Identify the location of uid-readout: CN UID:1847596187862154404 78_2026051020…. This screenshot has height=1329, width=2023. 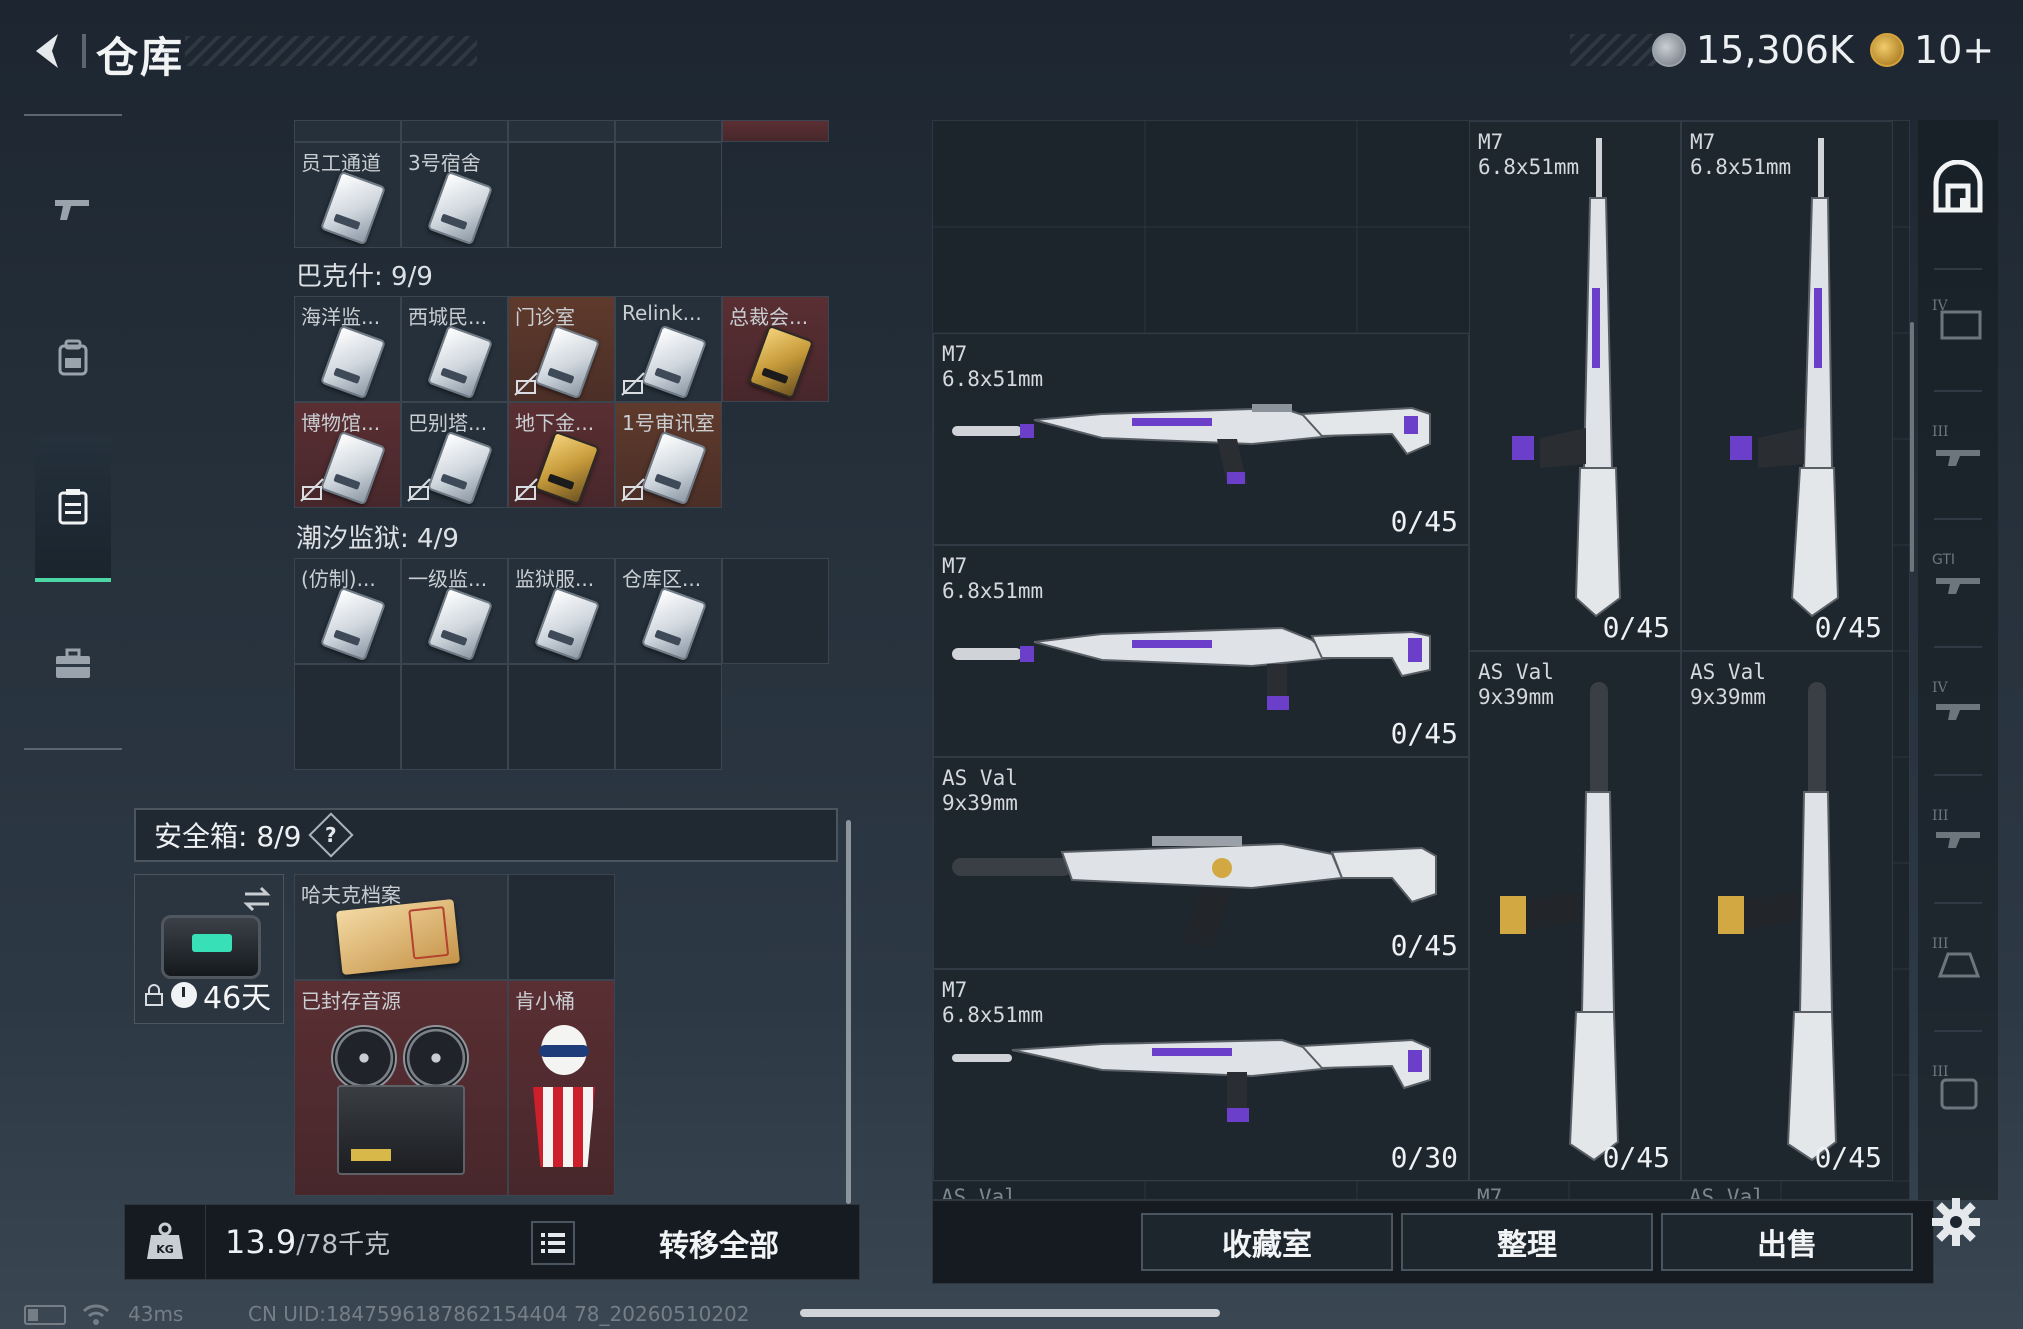
(499, 1314).